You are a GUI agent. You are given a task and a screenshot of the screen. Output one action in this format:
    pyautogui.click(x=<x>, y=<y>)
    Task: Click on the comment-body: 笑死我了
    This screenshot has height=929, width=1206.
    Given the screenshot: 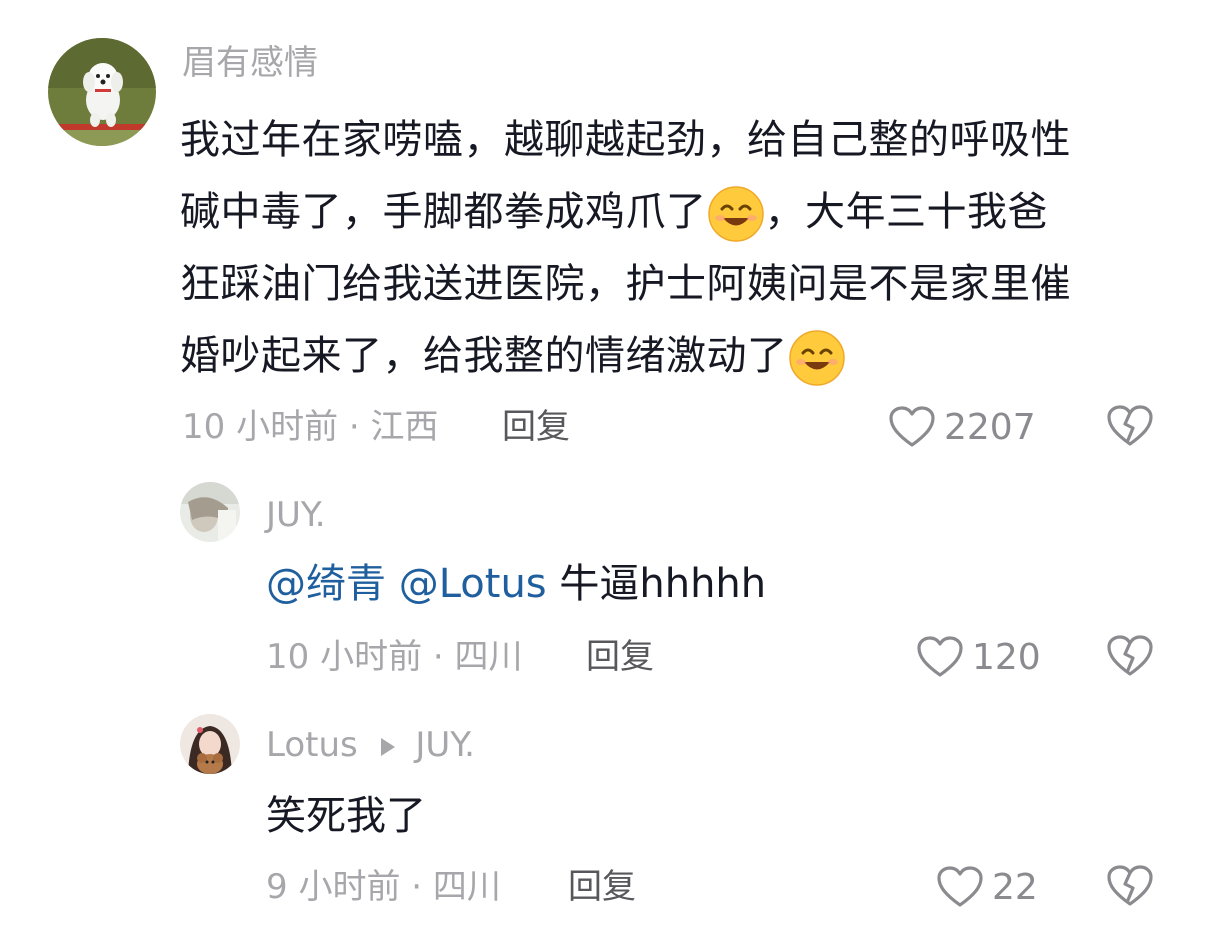 What is the action you would take?
    pyautogui.click(x=346, y=816)
    